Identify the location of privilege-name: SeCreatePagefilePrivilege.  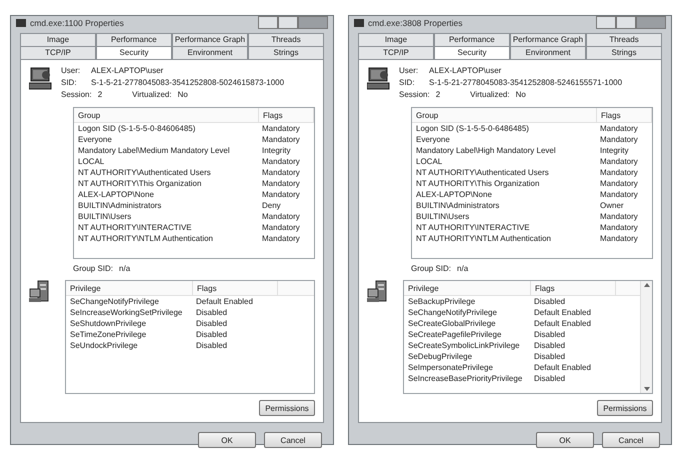
(454, 334).